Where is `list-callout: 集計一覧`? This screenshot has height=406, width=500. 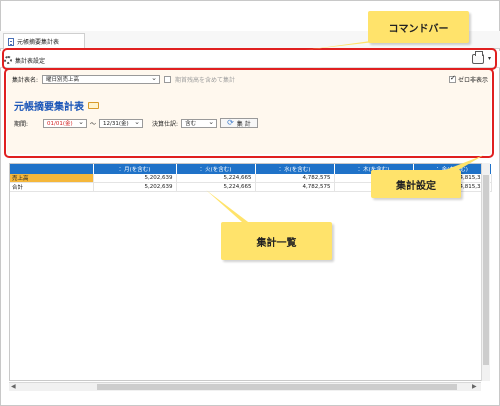 list-callout: 集計一覧 is located at coordinates (276, 241).